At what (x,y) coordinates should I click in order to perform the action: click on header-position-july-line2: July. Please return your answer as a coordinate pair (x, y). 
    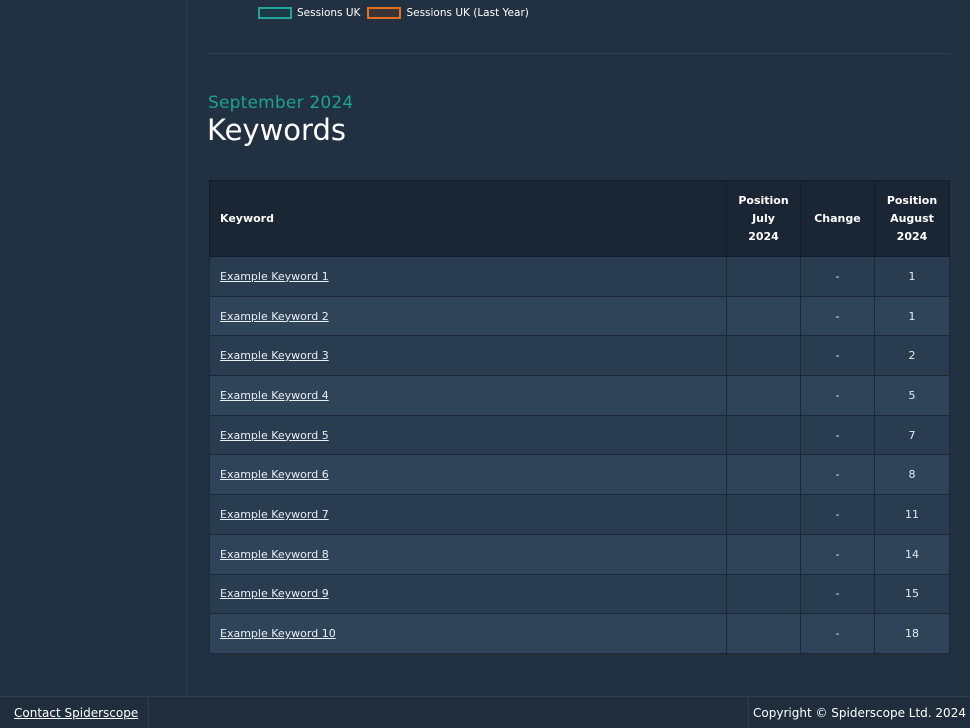
    Looking at the image, I should click on (763, 218).